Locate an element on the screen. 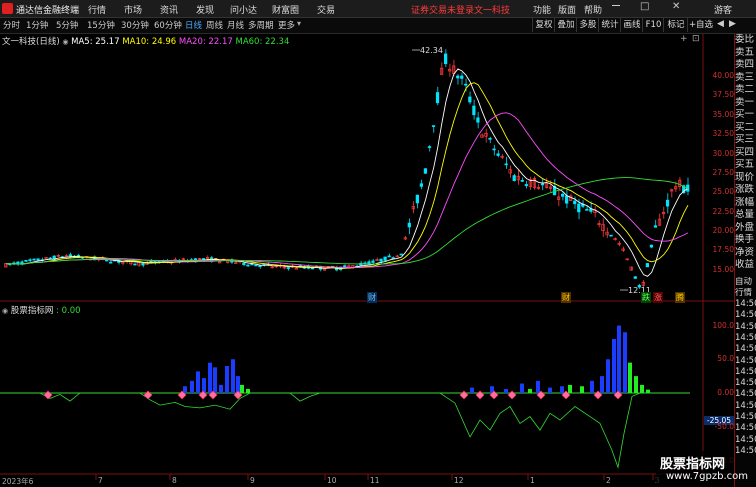 The width and height of the screenshot is (756, 487). date-tick-6: 12 is located at coordinates (459, 480).